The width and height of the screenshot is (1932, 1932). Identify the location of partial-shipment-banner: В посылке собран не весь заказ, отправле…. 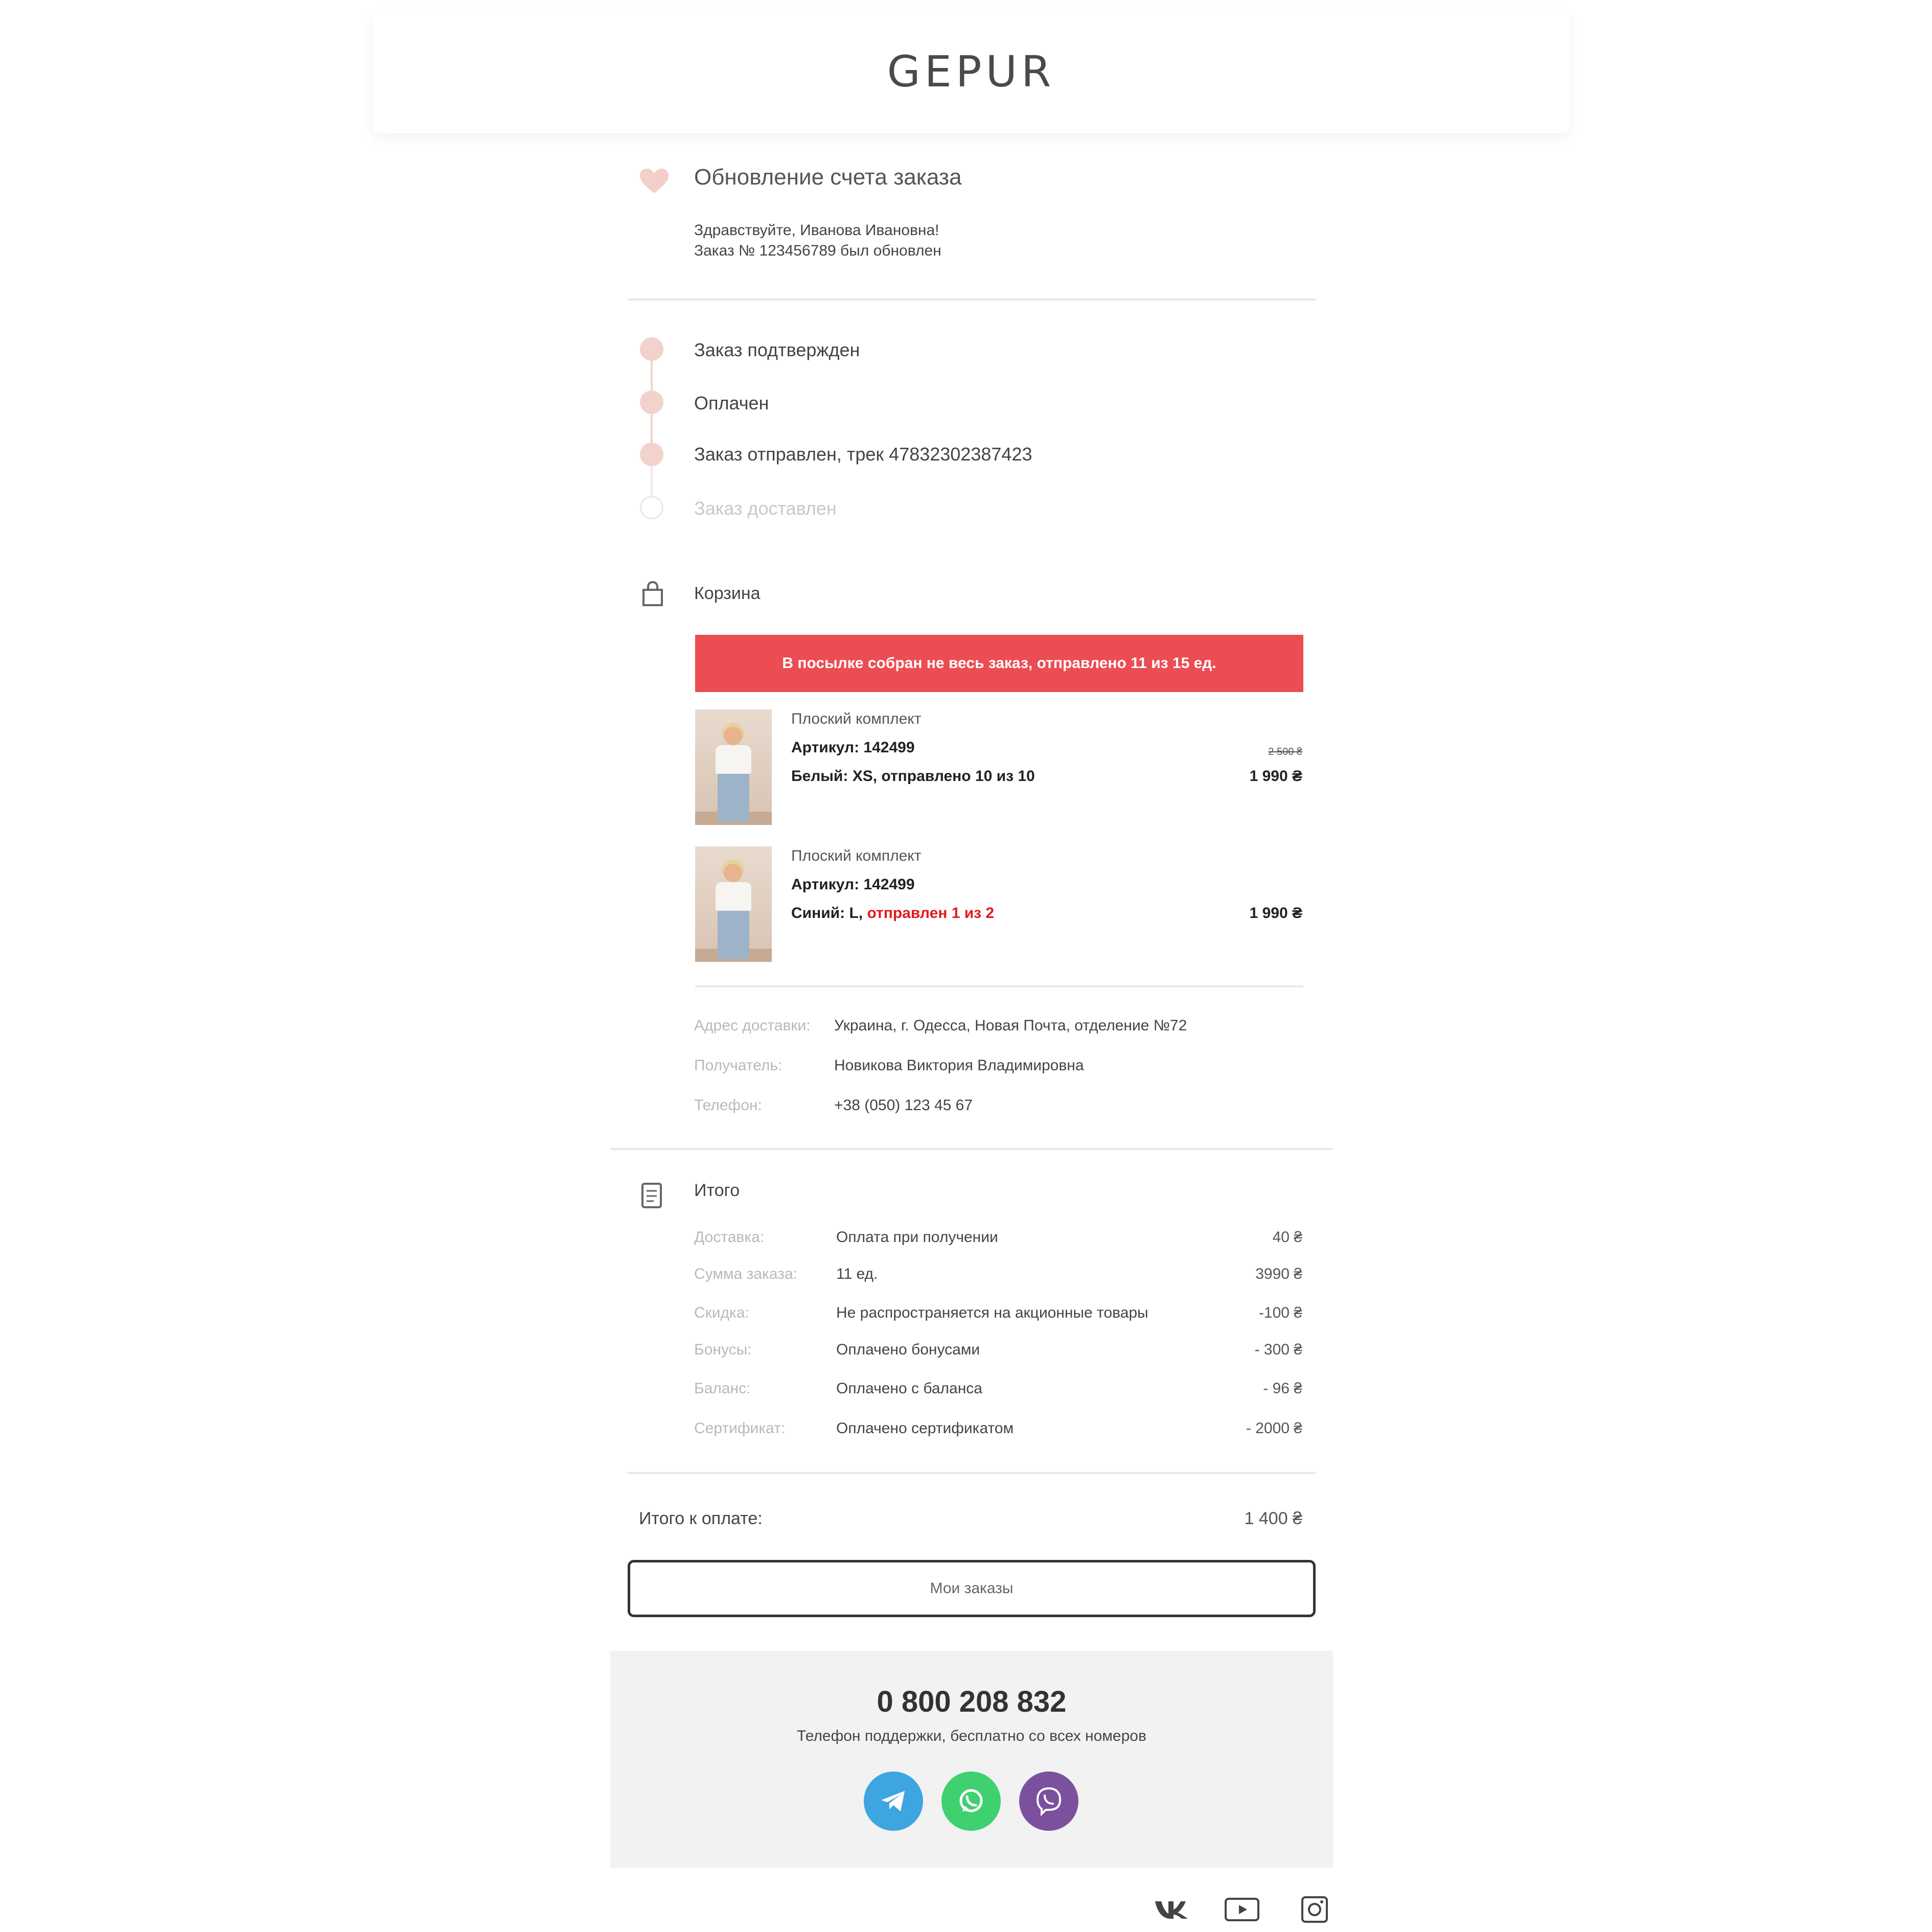
(999, 663).